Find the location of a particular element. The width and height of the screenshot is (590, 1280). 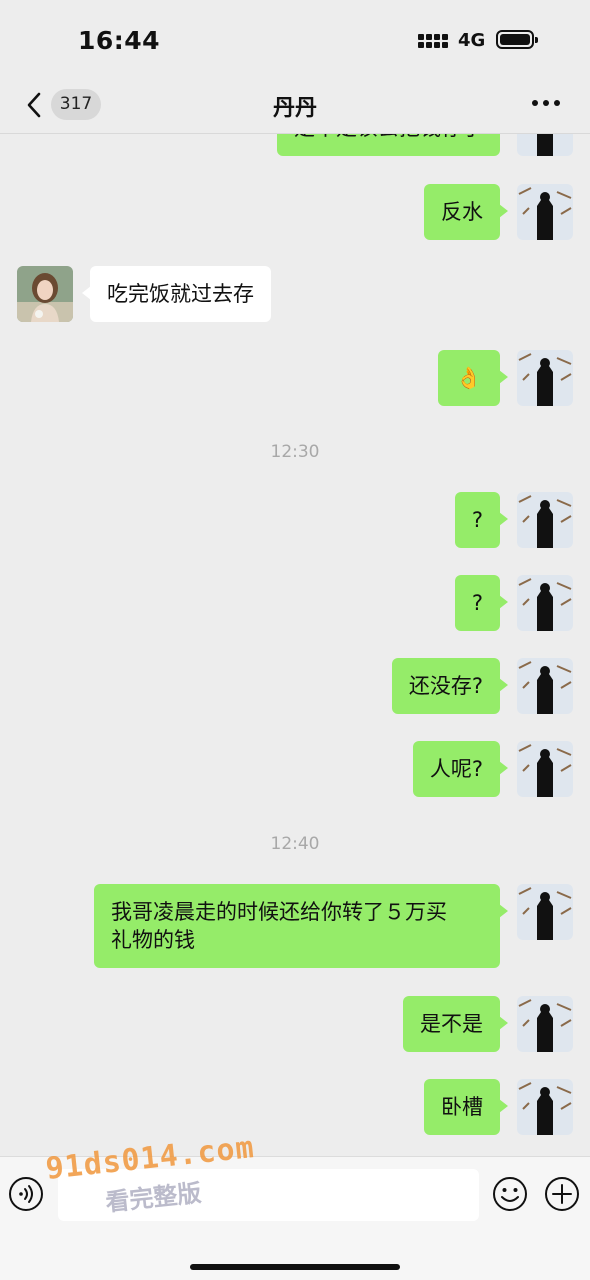

emoji-icon is located at coordinates (510, 1194).